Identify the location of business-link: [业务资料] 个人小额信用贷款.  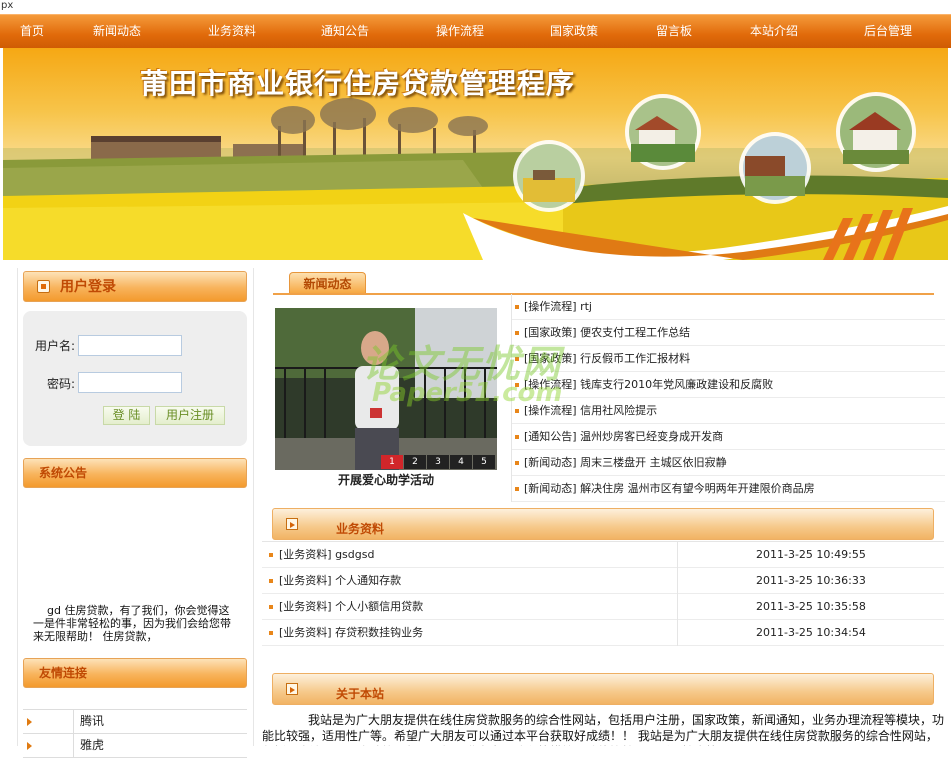
(351, 607).